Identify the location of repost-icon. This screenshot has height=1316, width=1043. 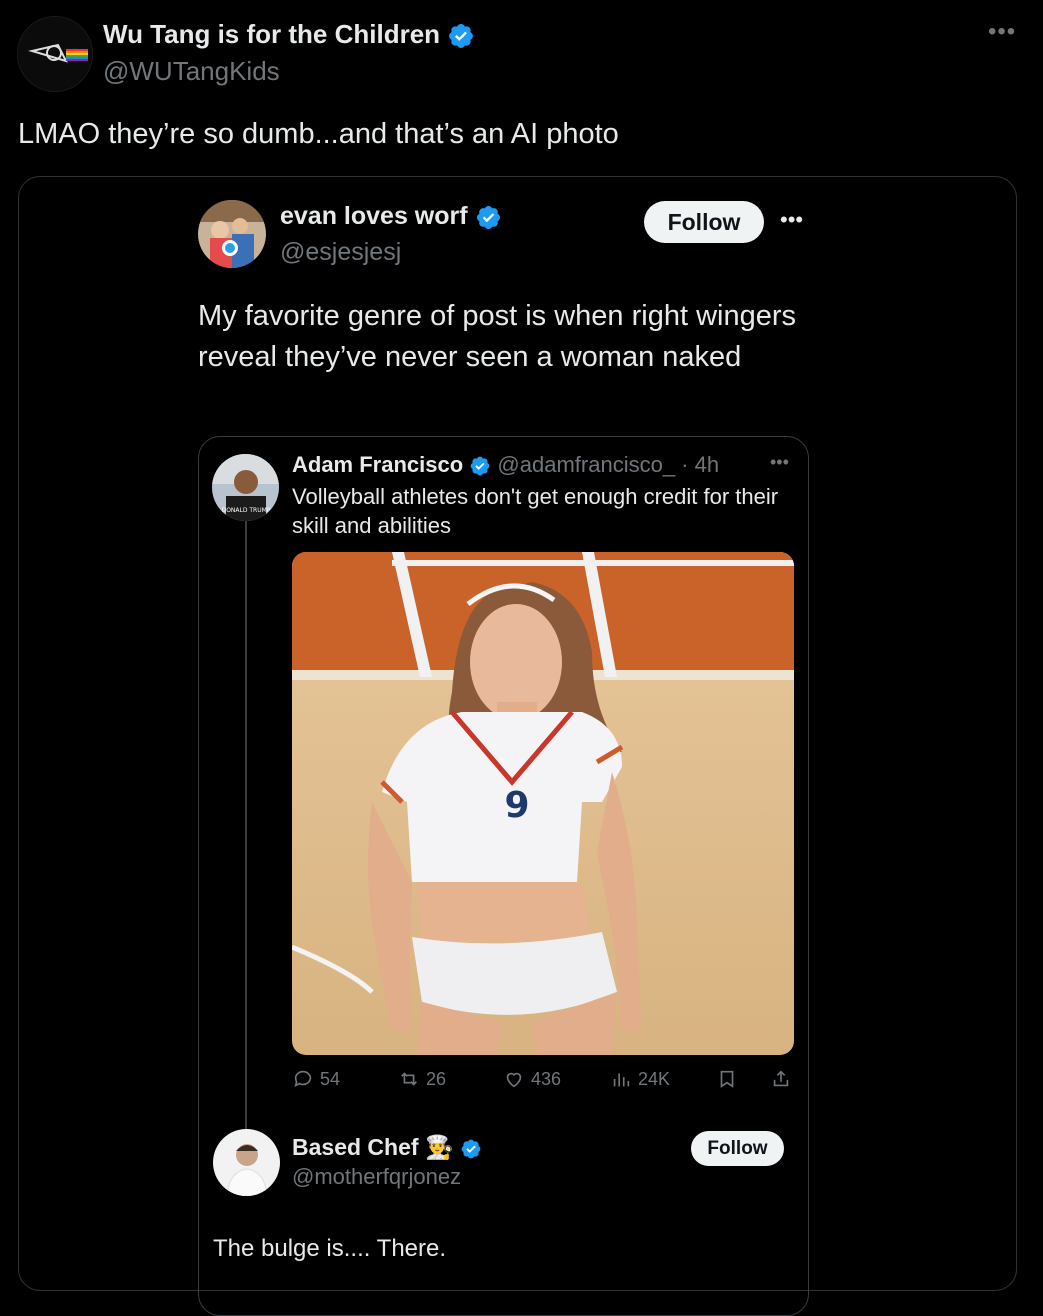
(409, 1079).